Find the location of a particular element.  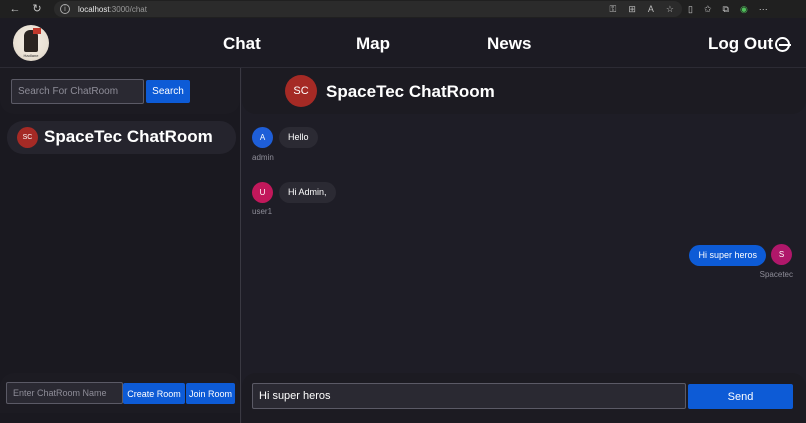

join-room-button: Join Room is located at coordinates (210, 393).